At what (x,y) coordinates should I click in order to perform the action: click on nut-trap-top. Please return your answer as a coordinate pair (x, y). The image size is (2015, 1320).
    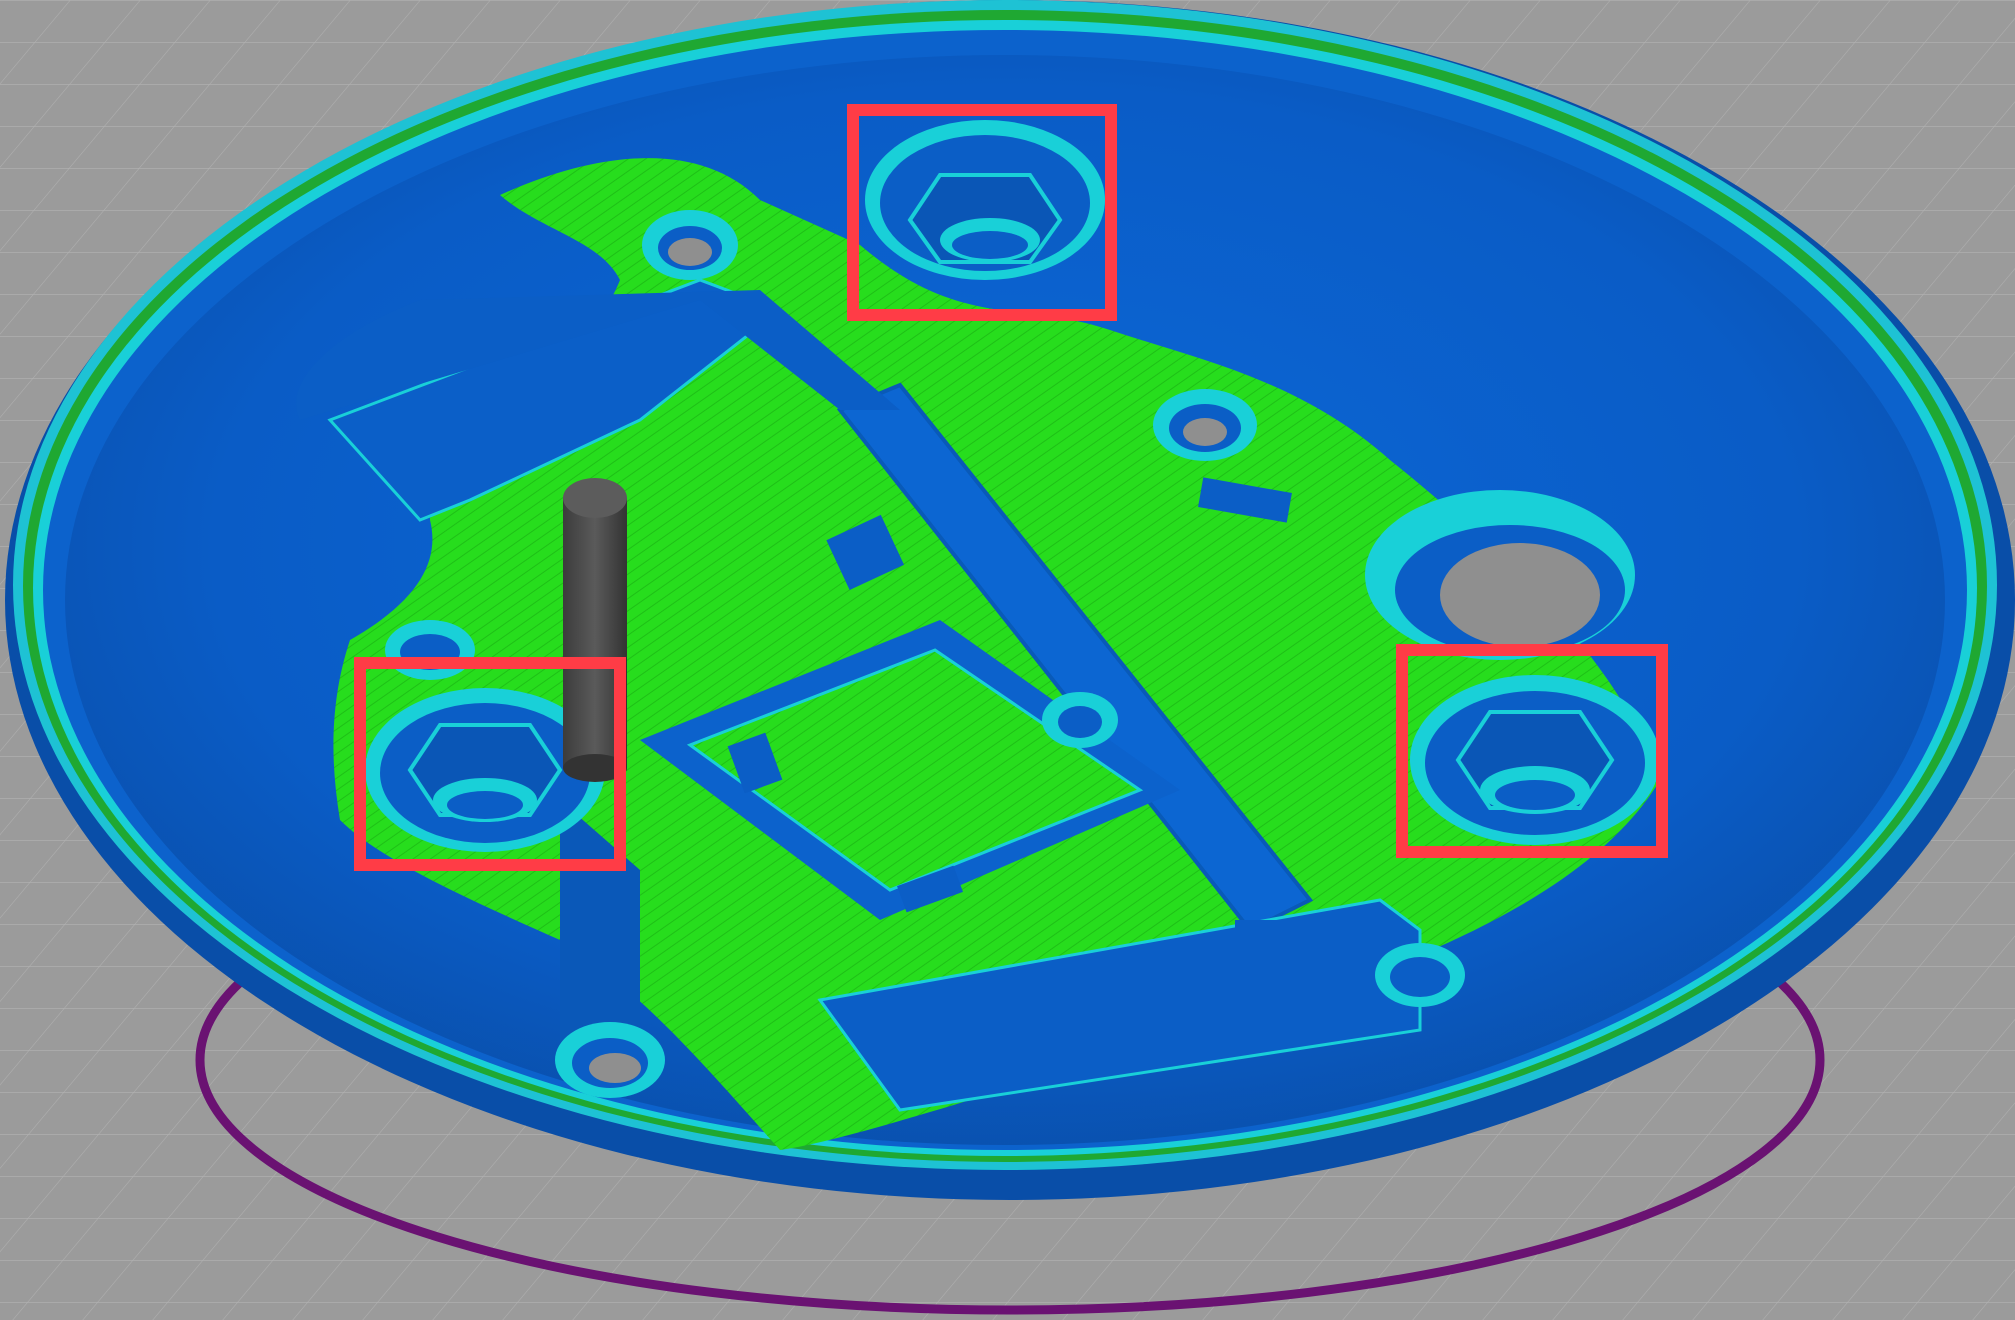
    Looking at the image, I should click on (985, 200).